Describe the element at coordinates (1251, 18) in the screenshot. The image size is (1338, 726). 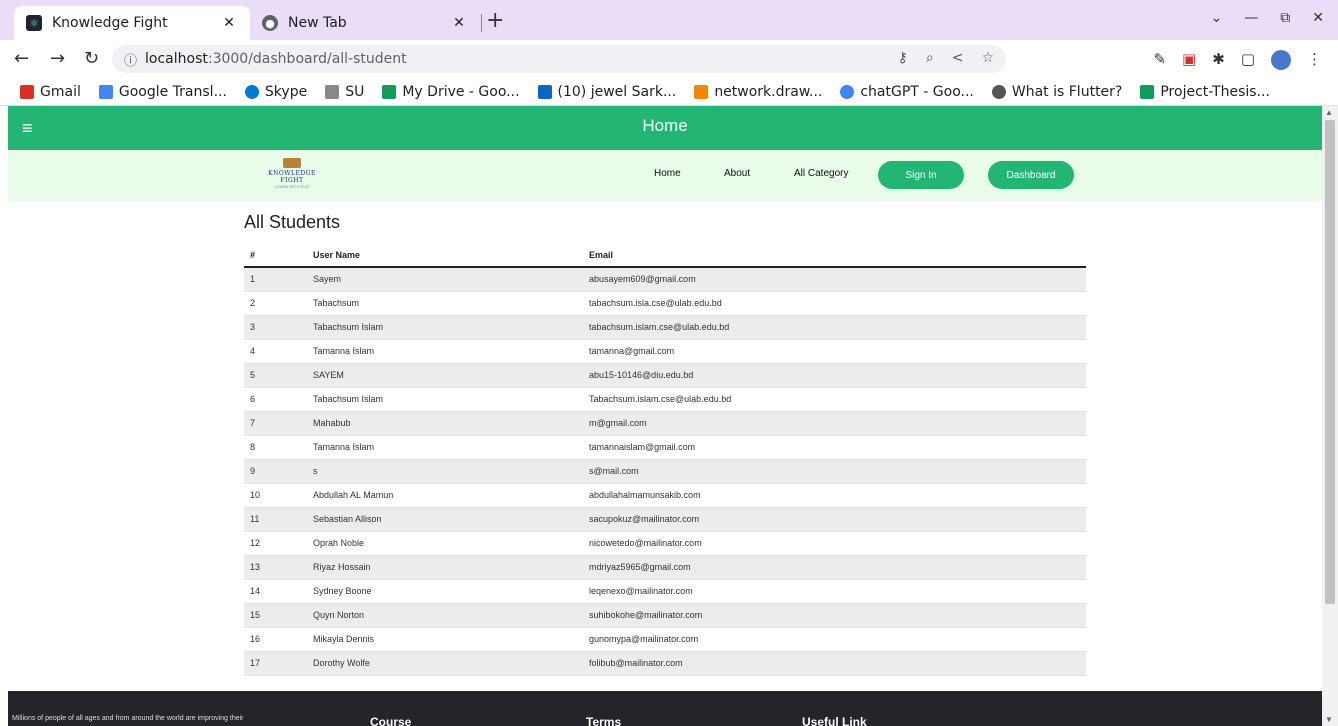
I see `minimize-icon: —` at that location.